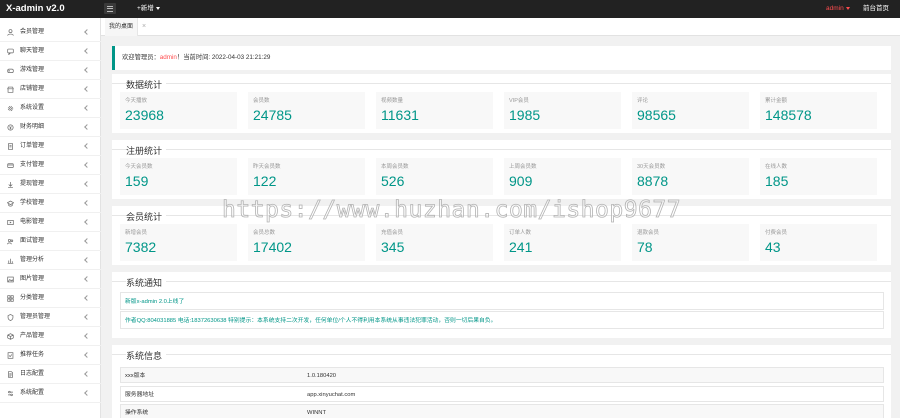  I want to click on notice-item: 新版x-admin 2.0上线了, so click(502, 301).